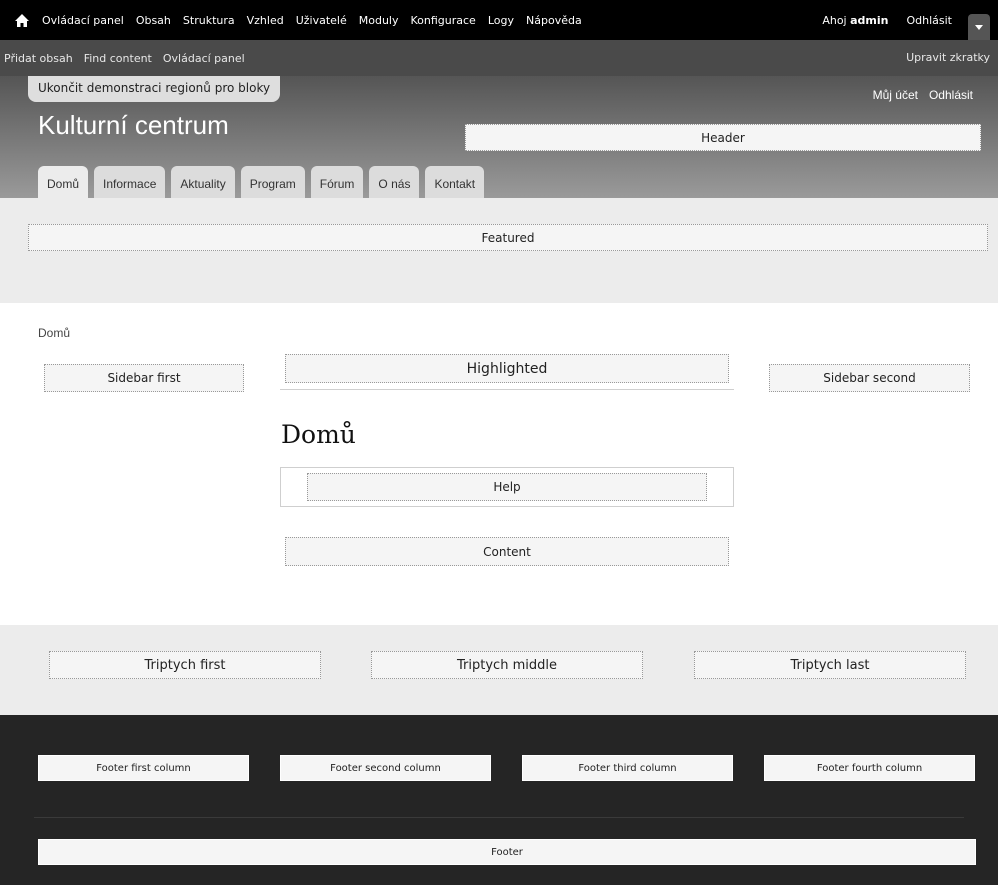  I want to click on exit-block-demo-button: Ukončit demonstraci regionů pro bloky, so click(154, 89).